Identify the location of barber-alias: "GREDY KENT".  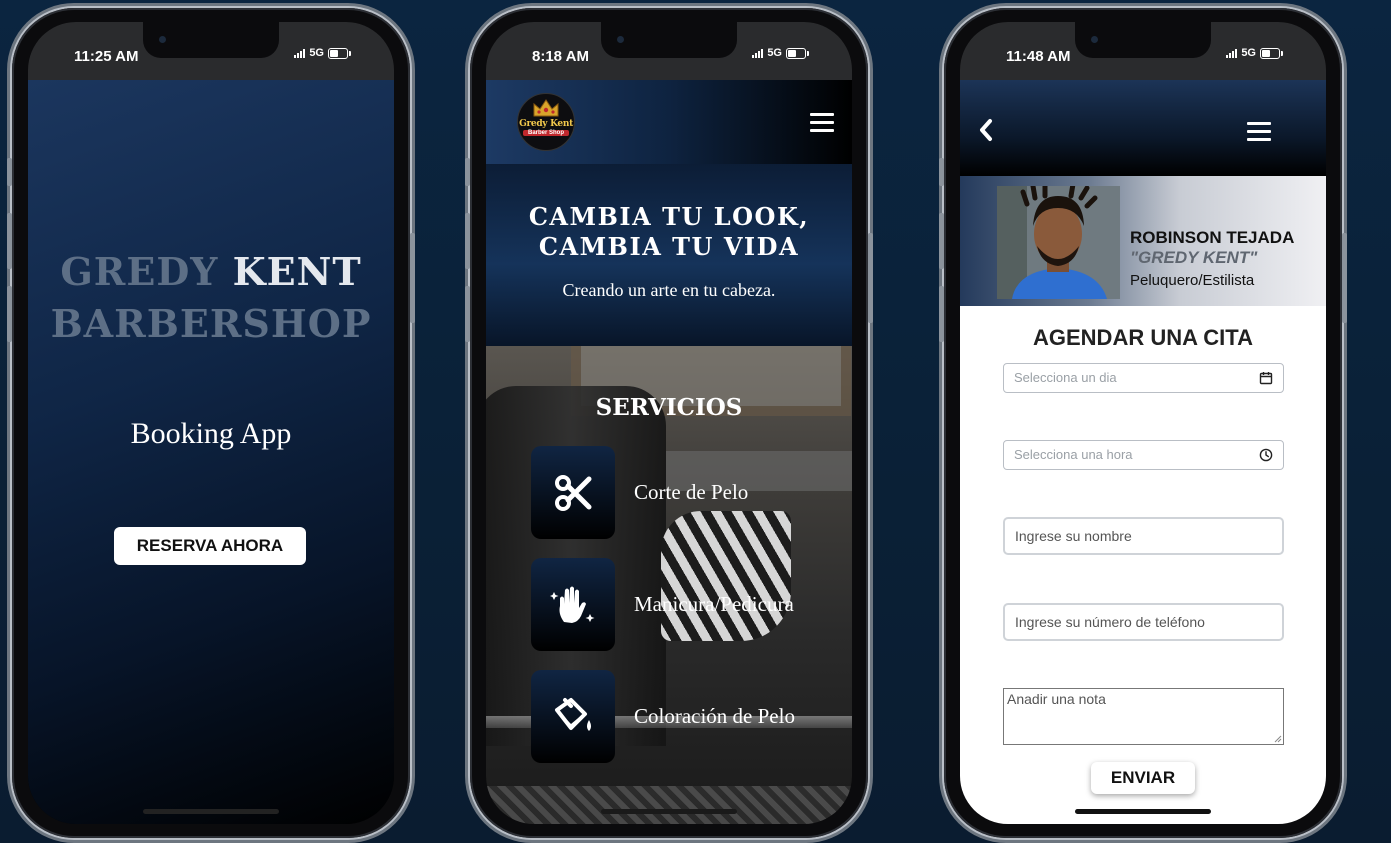
(1194, 257).